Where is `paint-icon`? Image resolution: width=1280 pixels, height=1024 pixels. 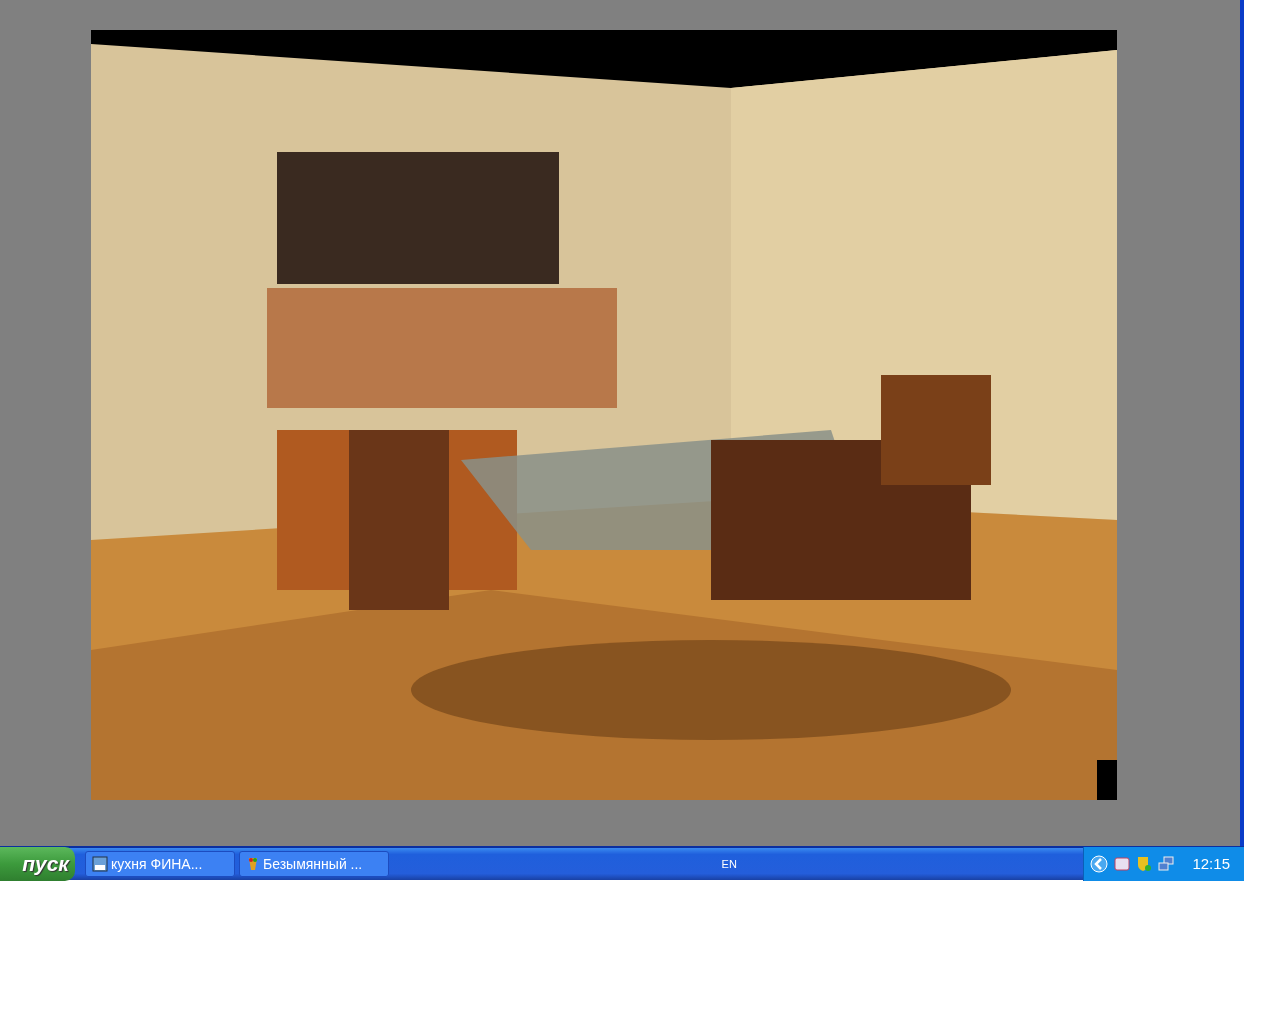
paint-icon is located at coordinates (253, 864).